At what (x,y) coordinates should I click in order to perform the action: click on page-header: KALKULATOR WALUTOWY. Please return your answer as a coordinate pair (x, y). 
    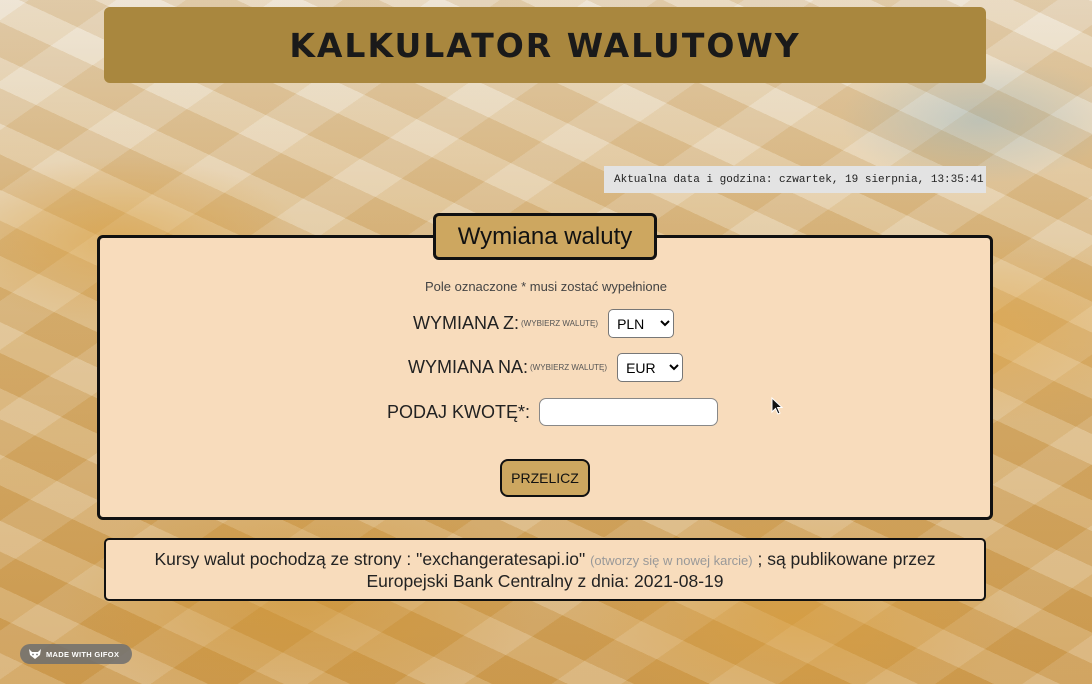
    Looking at the image, I should click on (545, 45).